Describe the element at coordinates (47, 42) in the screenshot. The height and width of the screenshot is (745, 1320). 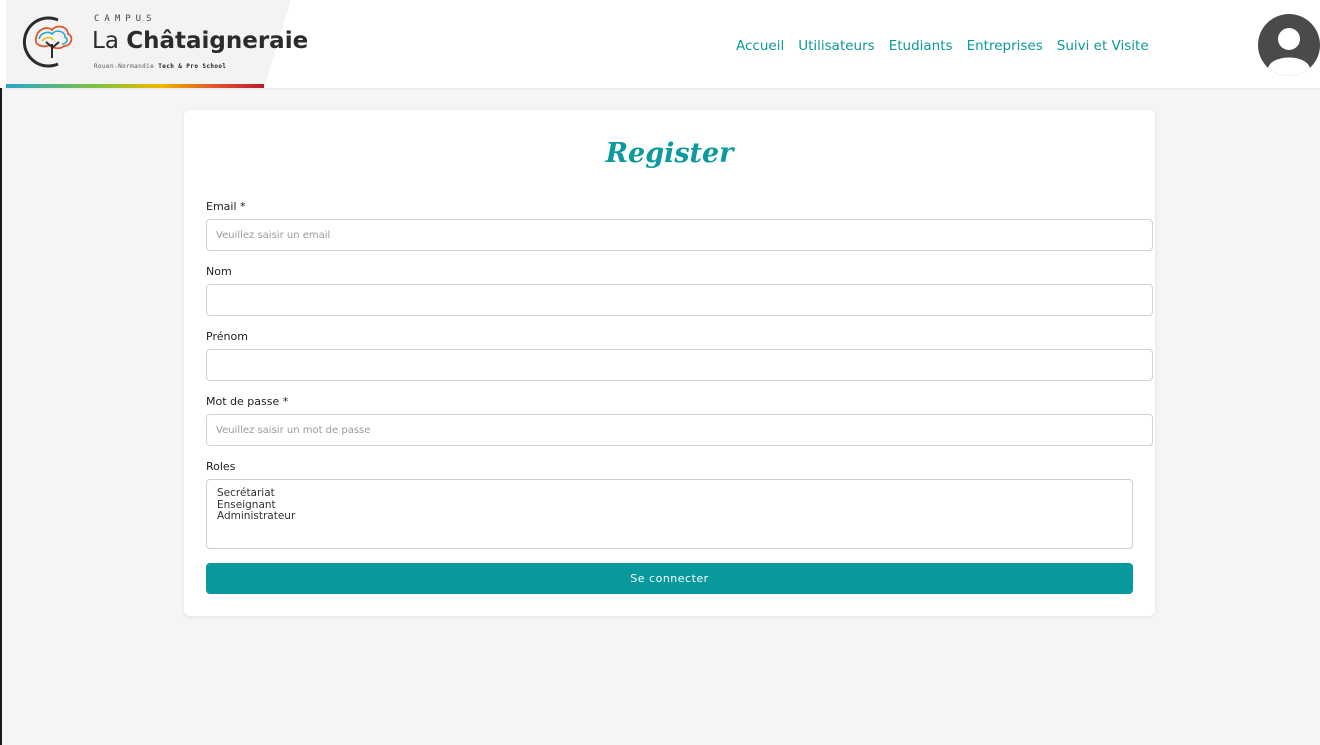
I see `tree-logo-icon` at that location.